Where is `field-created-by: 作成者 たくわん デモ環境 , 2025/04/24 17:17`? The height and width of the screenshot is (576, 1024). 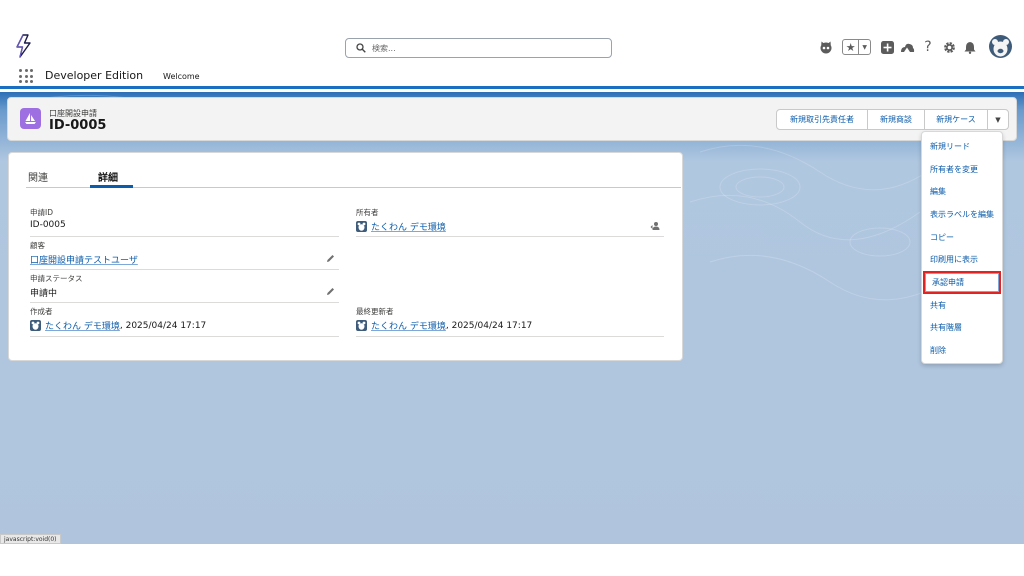 field-created-by: 作成者 たくわん デモ環境 , 2025/04/24 17:17 is located at coordinates (184, 321).